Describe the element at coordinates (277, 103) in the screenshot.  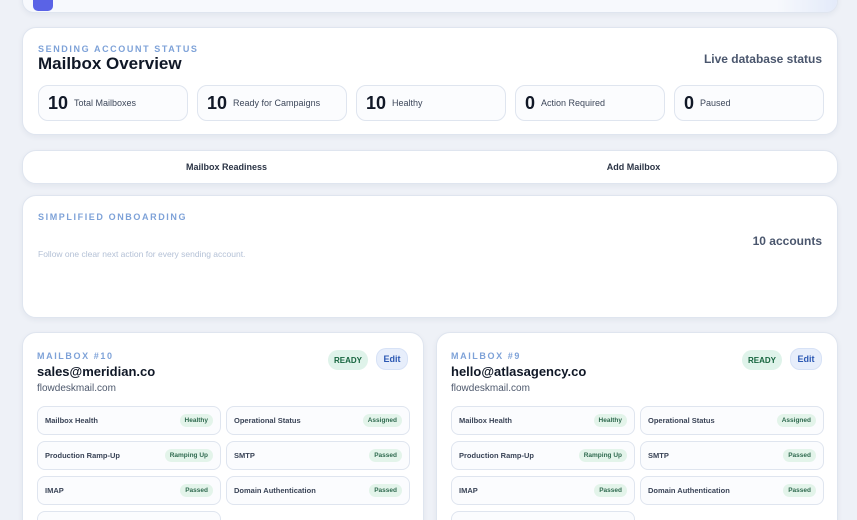
I see `stat-label: Ready for Campaigns` at that location.